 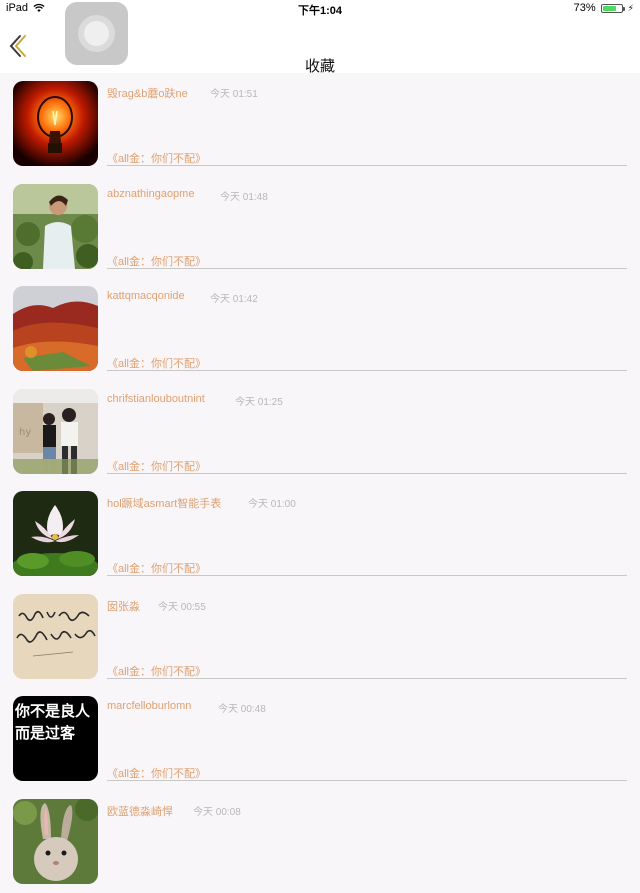 What do you see at coordinates (320, 124) in the screenshot?
I see `list-item: 毁rag&b蘑o趺ne 今天 01:51 《all金：你们不配》` at bounding box center [320, 124].